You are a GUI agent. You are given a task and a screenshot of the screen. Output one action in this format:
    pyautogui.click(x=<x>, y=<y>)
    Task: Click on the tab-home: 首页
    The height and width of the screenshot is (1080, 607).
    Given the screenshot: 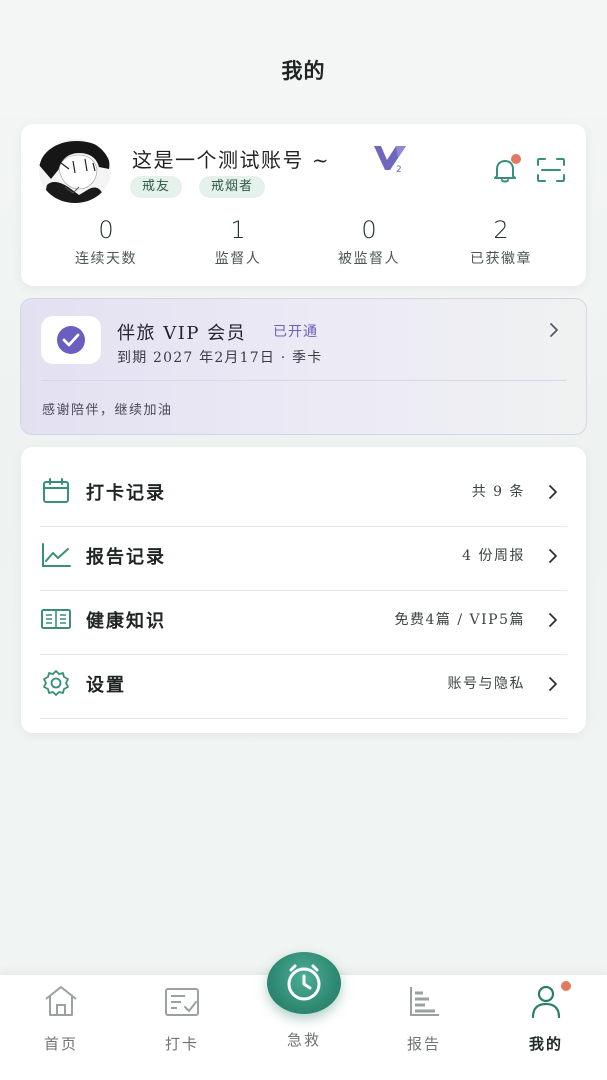 What is the action you would take?
    pyautogui.click(x=61, y=1018)
    